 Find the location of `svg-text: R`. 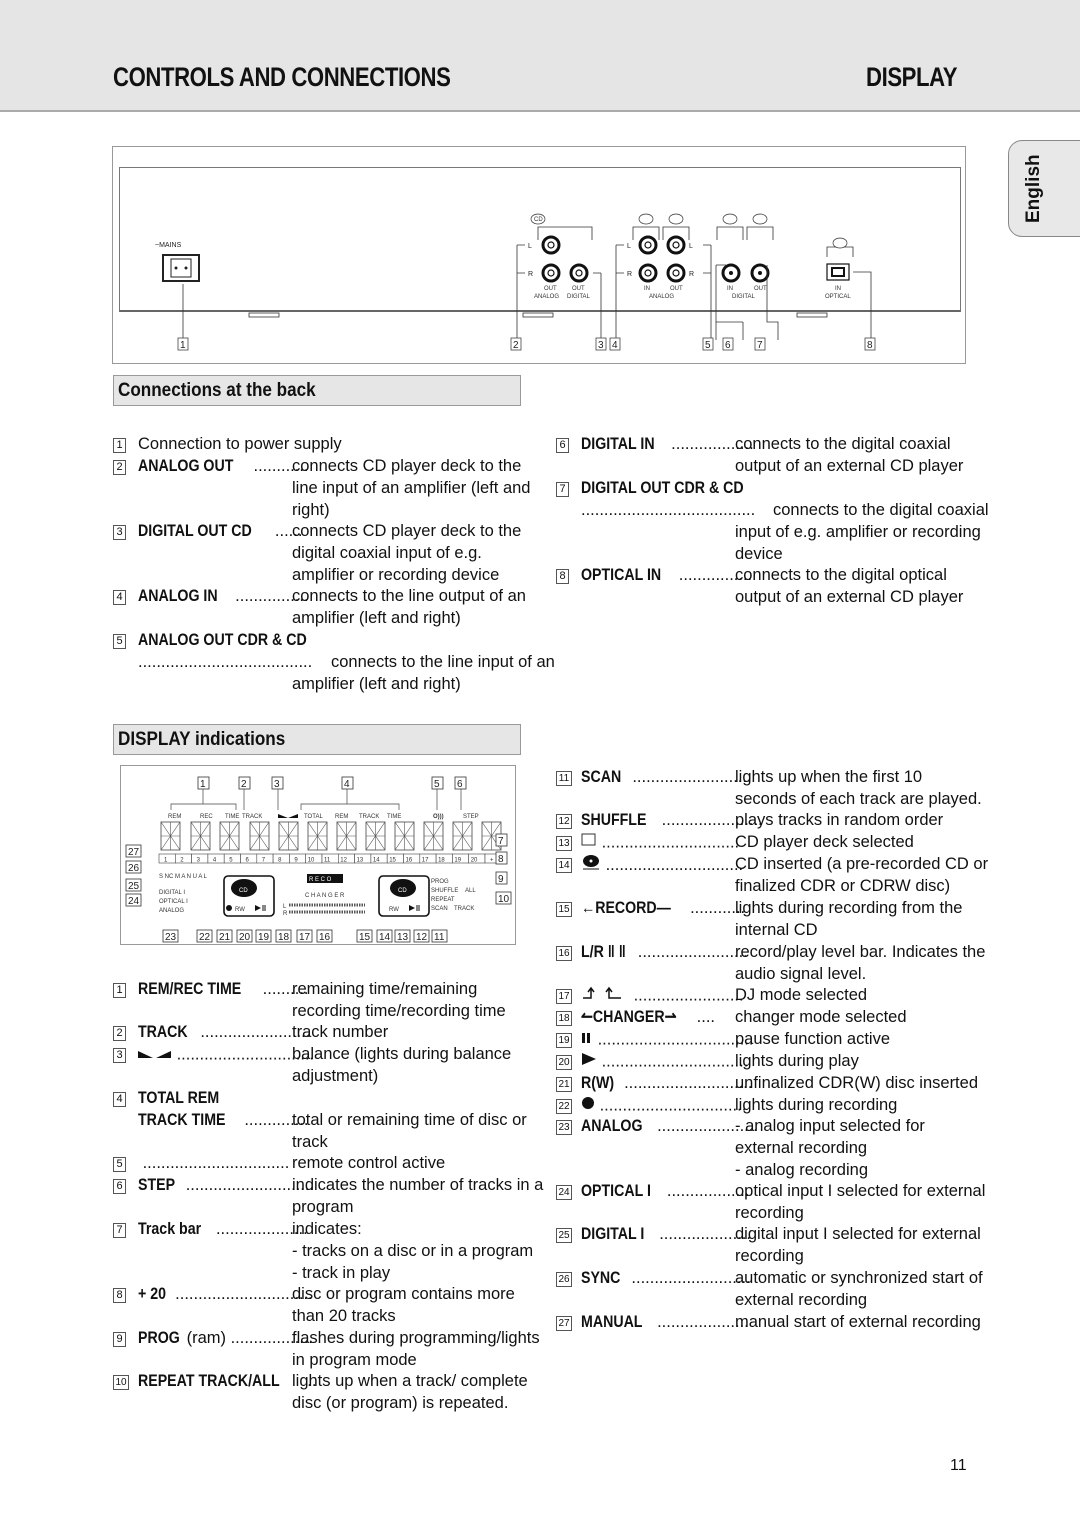

svg-text: R is located at coordinates (629, 274).